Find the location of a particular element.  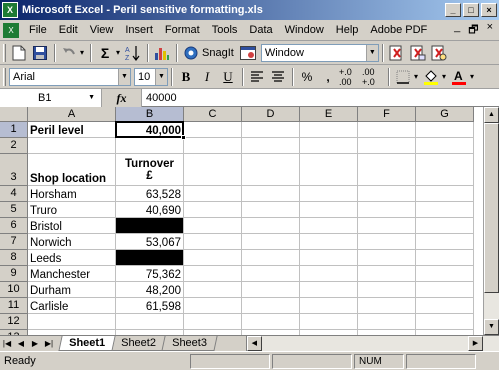

cell-e6 is located at coordinates (329, 226).